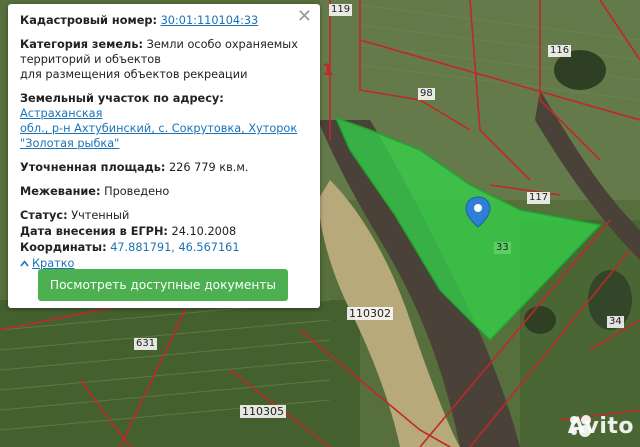 This screenshot has width=640, height=447. I want to click on parcel-label-117: 117, so click(539, 198).